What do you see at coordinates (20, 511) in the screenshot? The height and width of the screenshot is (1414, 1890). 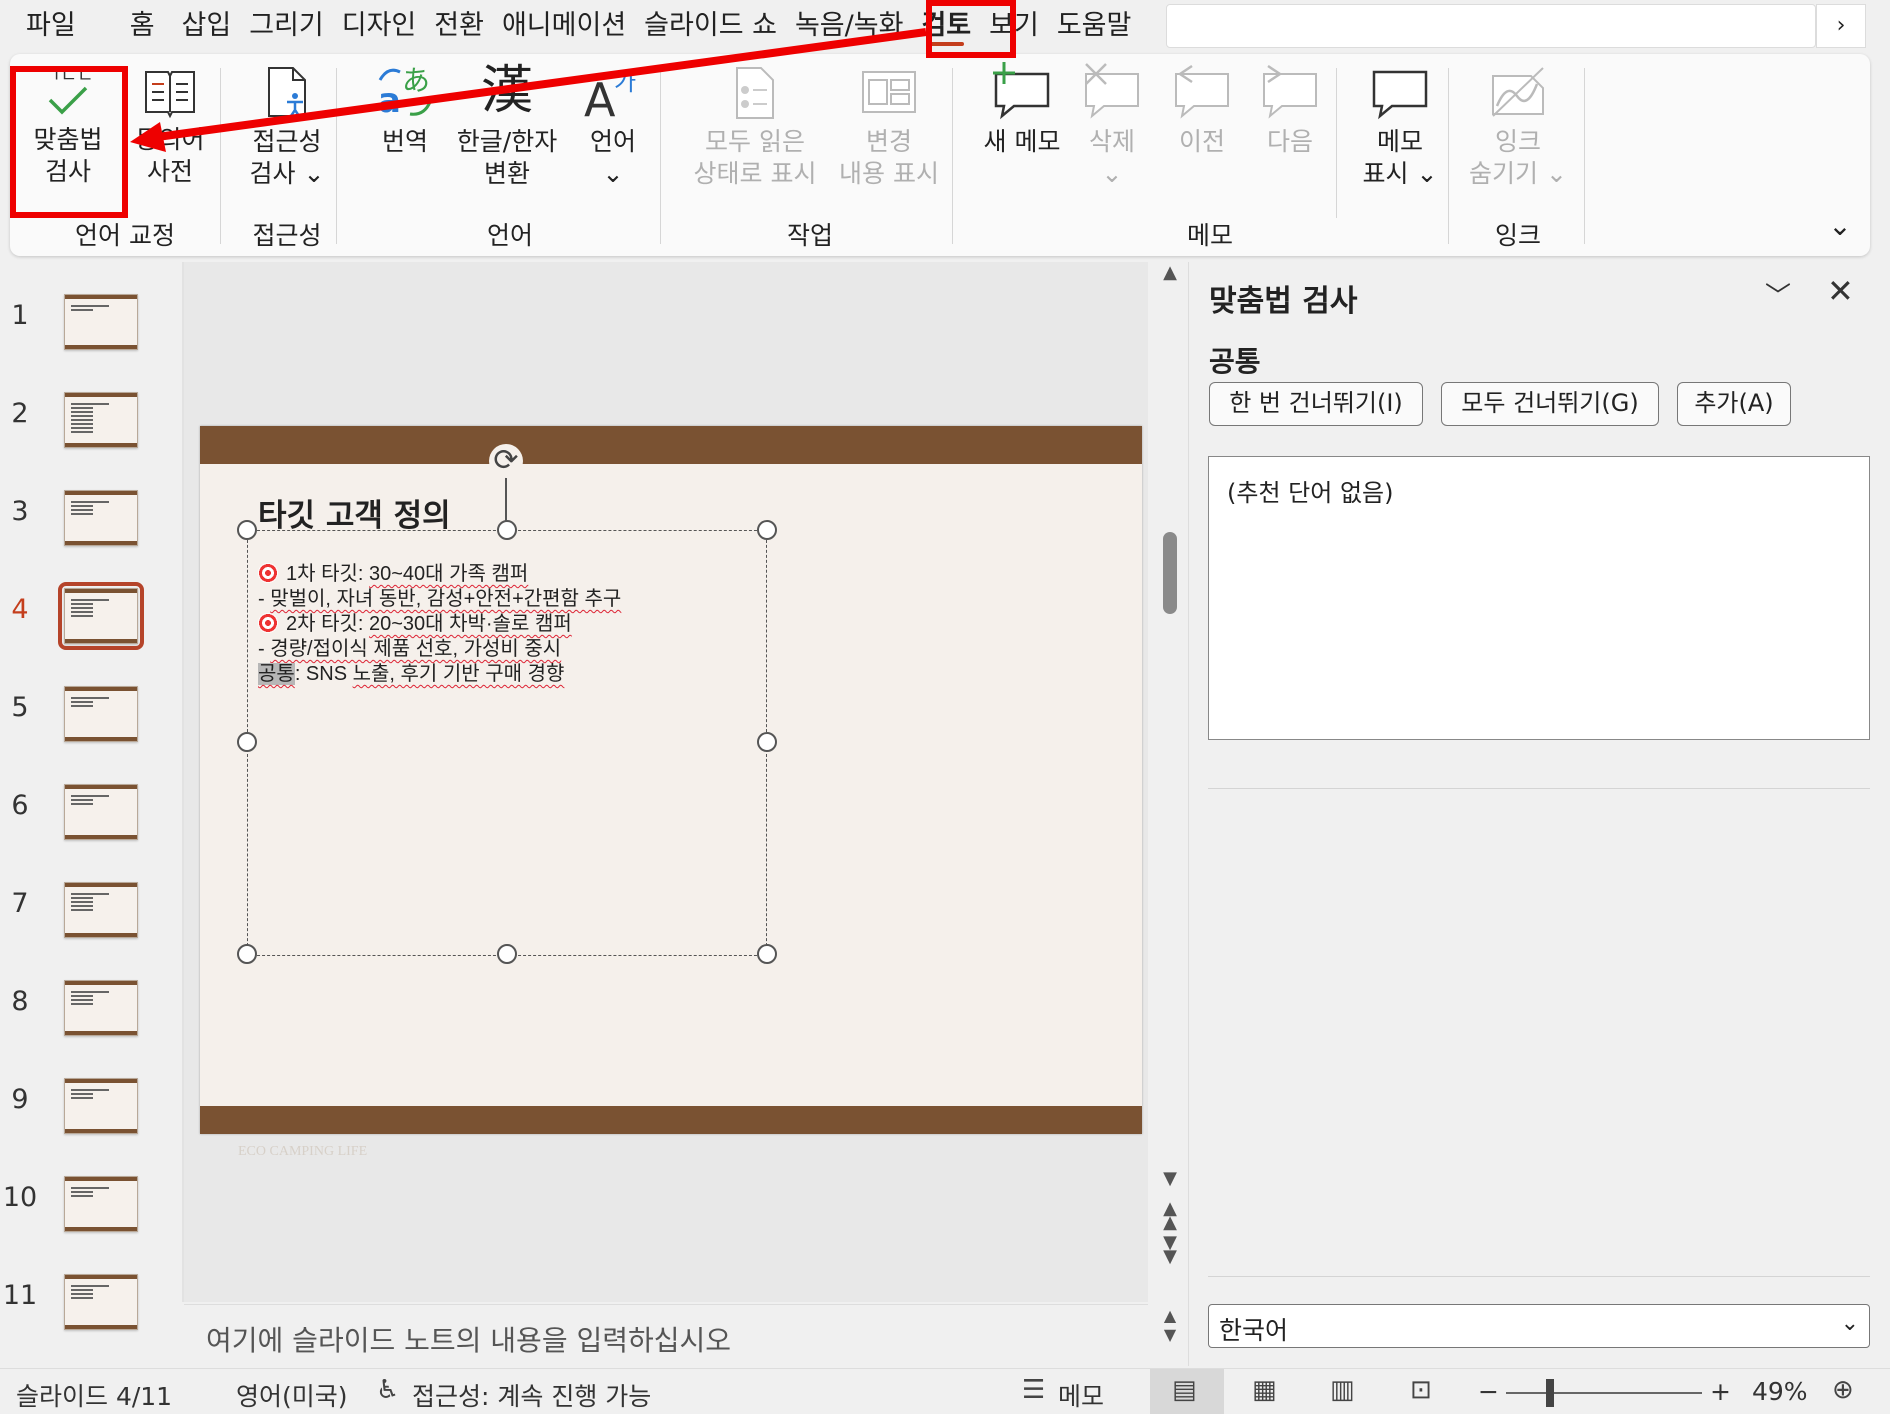 I see `slide-number: 3` at bounding box center [20, 511].